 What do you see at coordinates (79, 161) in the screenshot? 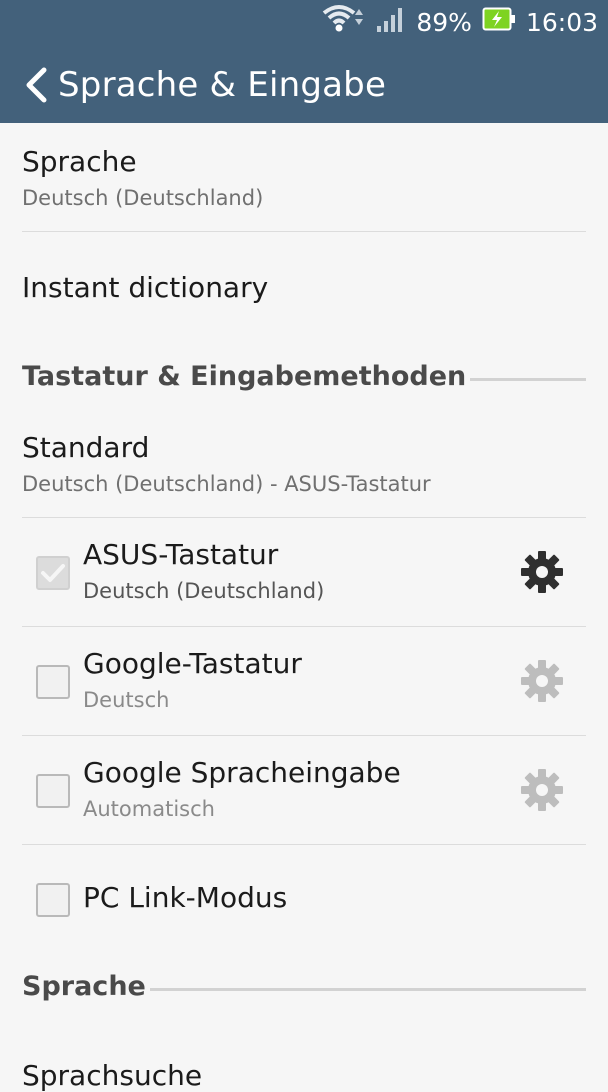
I see `language-title: Sprache` at bounding box center [79, 161].